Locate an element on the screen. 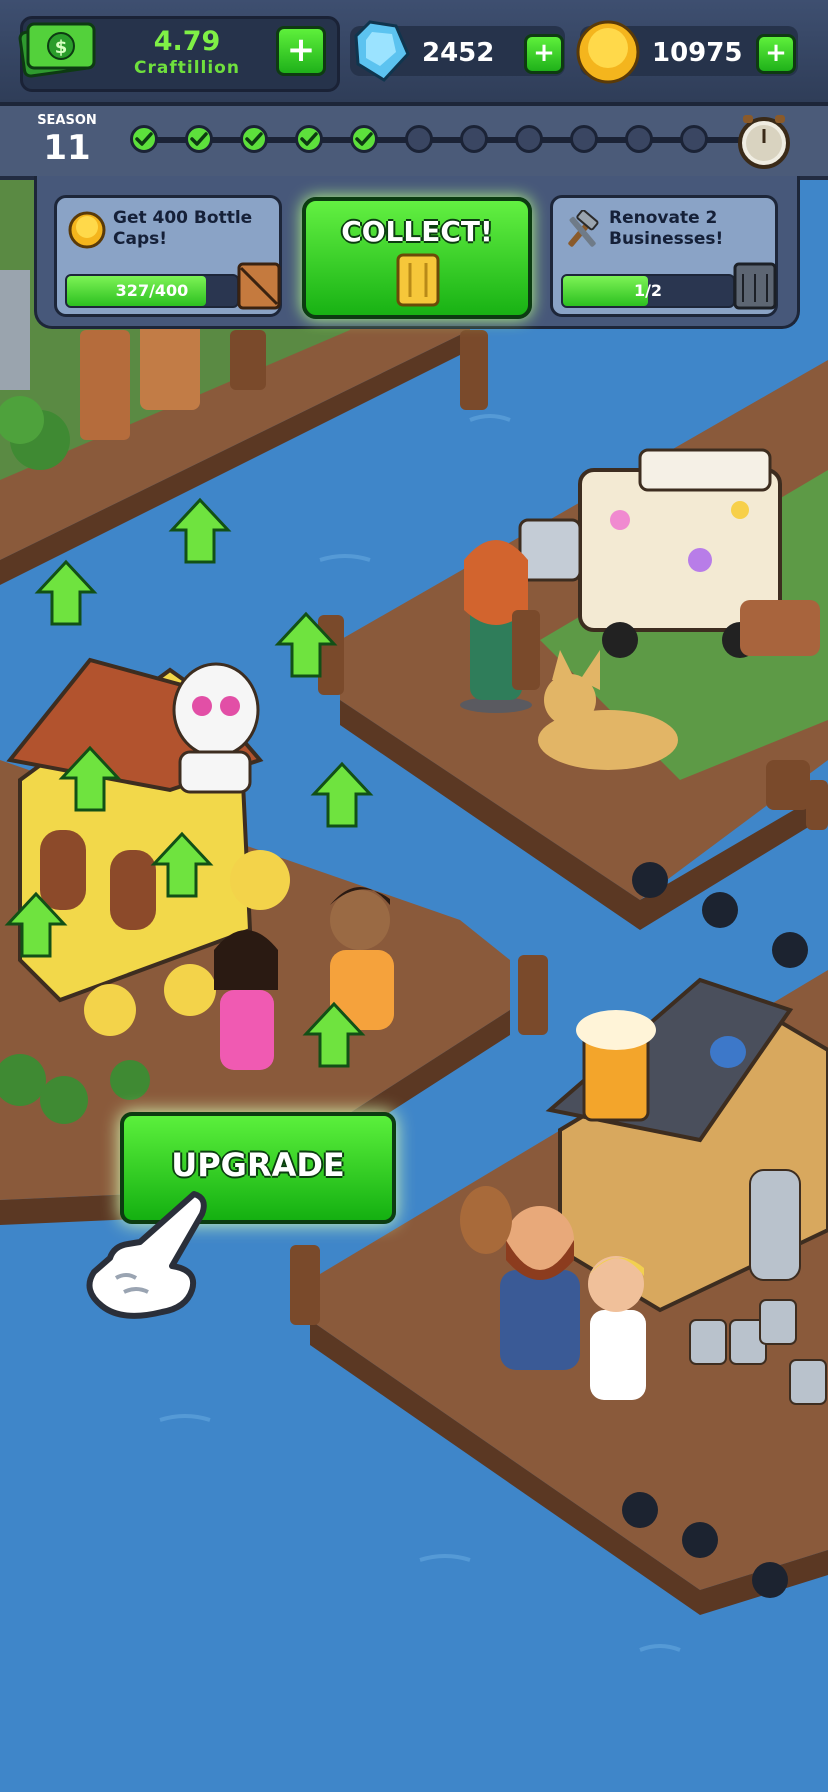 This screenshot has height=1792, width=828. quest-title: Get 400 Bottle Caps! is located at coordinates (183, 228).